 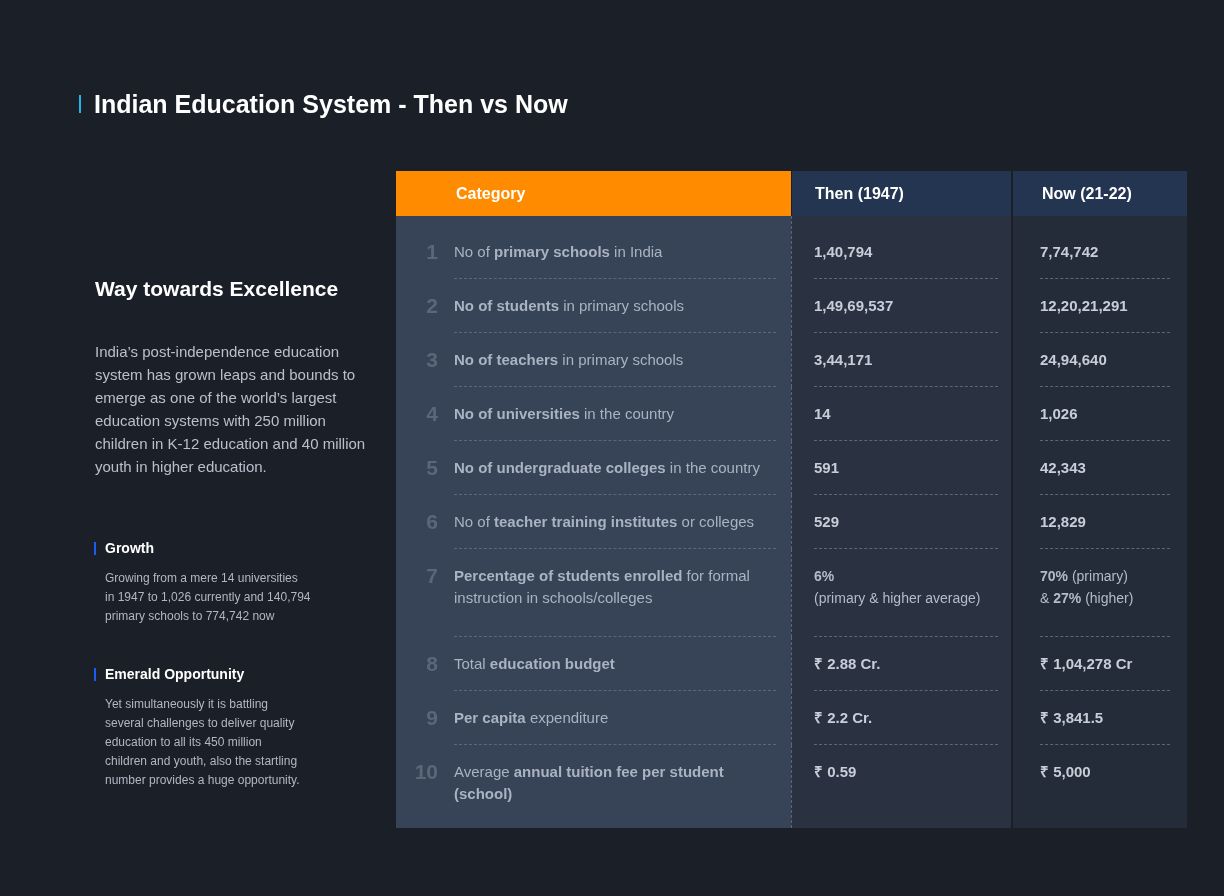 What do you see at coordinates (1066, 772) in the screenshot?
I see `now-value: ₹ 5,000` at bounding box center [1066, 772].